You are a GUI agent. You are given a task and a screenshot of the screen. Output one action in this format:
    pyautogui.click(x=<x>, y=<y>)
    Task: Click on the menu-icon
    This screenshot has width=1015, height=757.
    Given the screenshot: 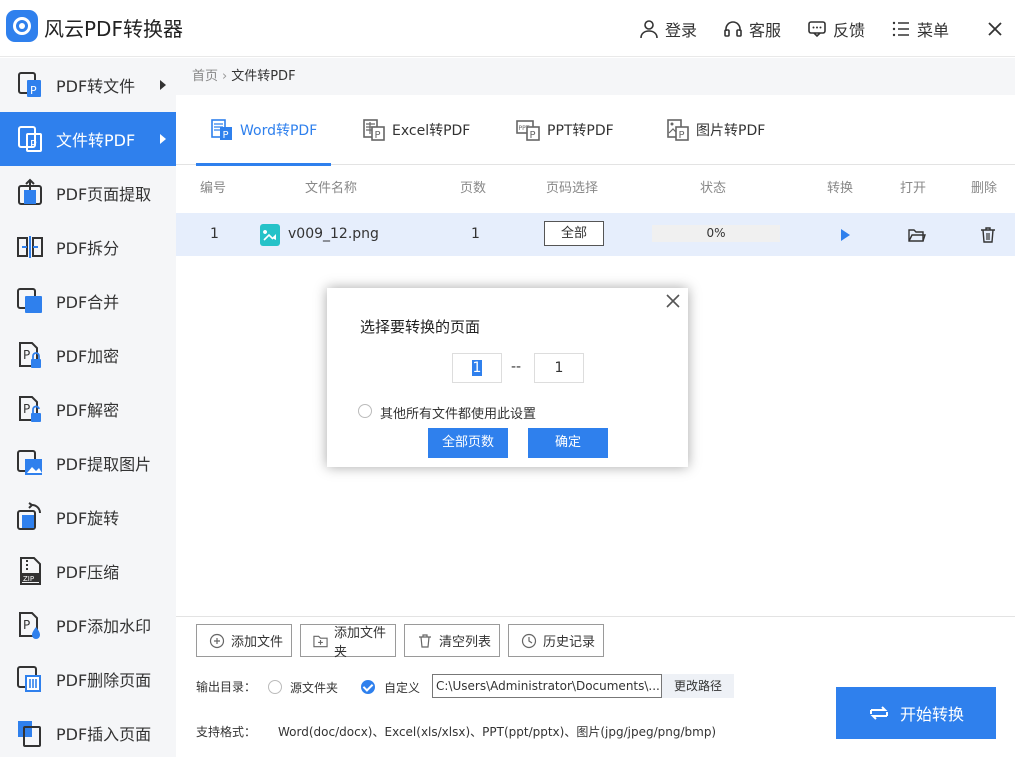 What is the action you would take?
    pyautogui.click(x=900, y=28)
    